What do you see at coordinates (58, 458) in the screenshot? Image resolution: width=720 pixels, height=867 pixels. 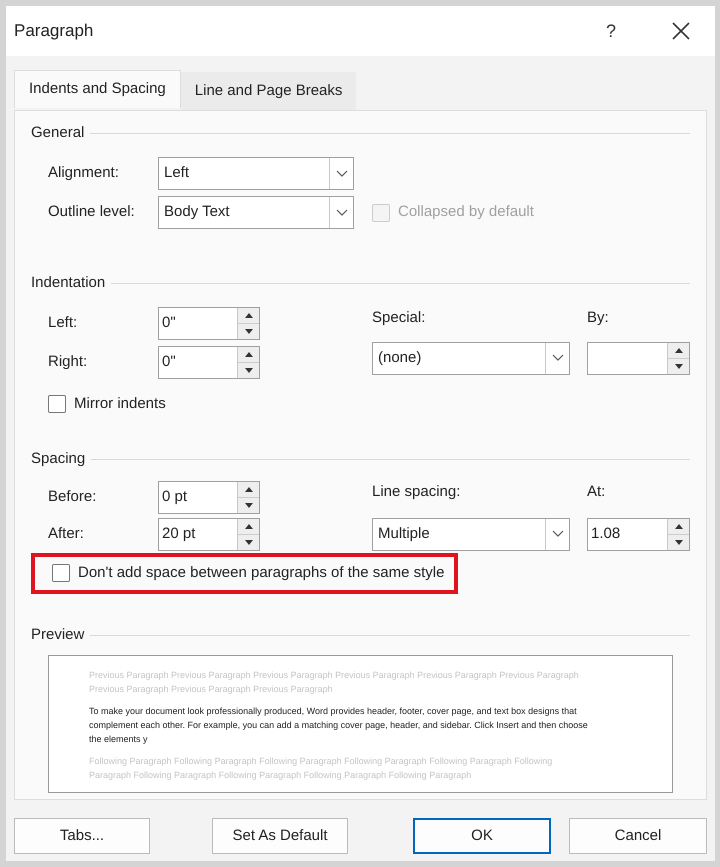 I see `section-title: Spacing` at bounding box center [58, 458].